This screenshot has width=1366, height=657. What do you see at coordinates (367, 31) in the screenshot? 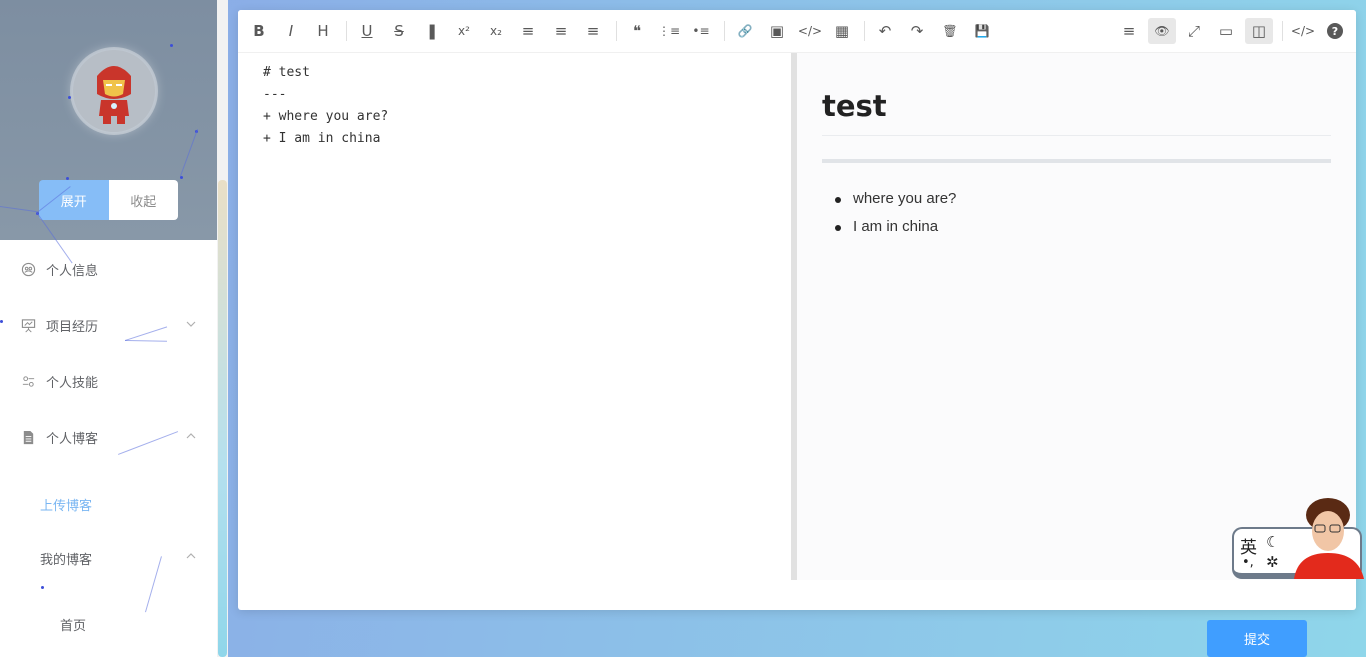
I see `underline-icon: U` at bounding box center [367, 31].